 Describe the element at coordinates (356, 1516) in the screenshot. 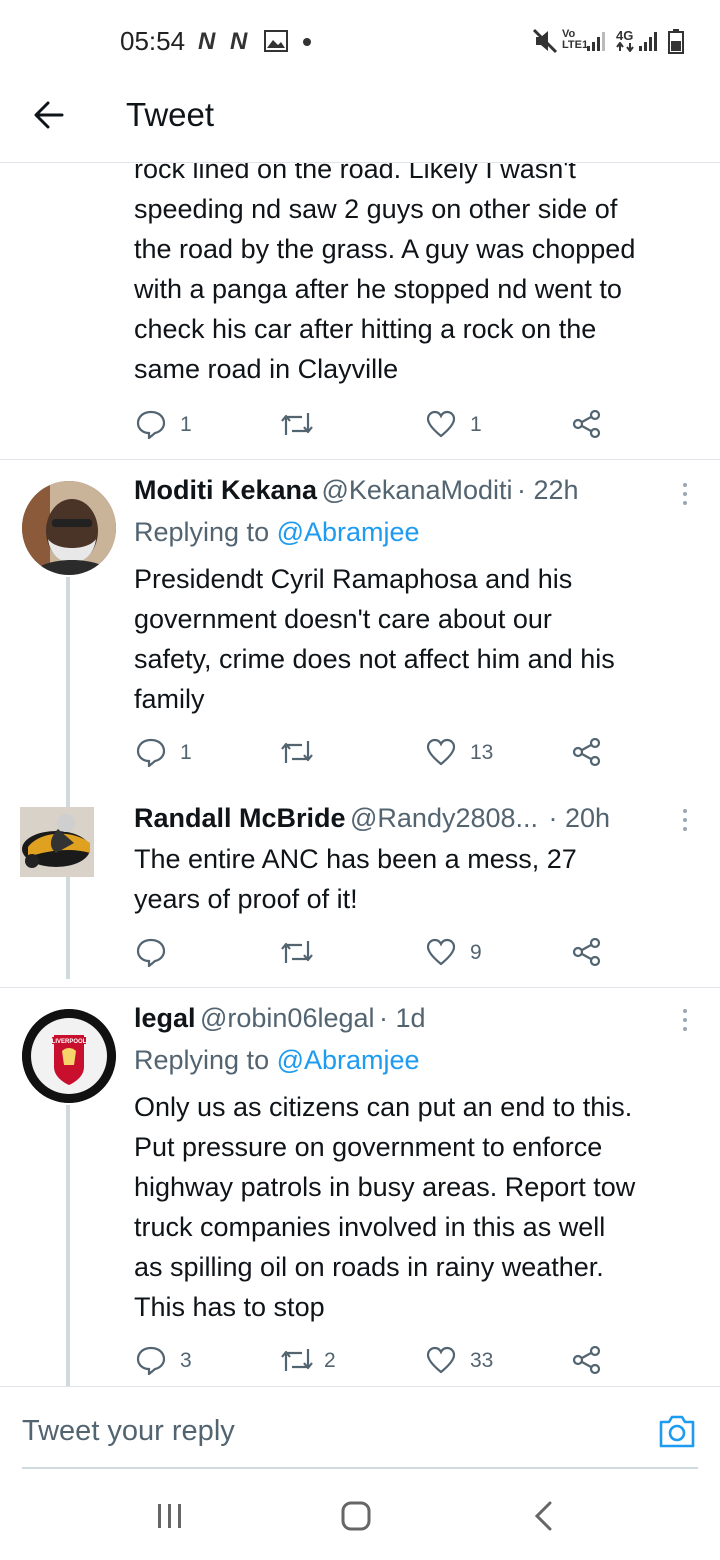

I see `home-icon` at that location.